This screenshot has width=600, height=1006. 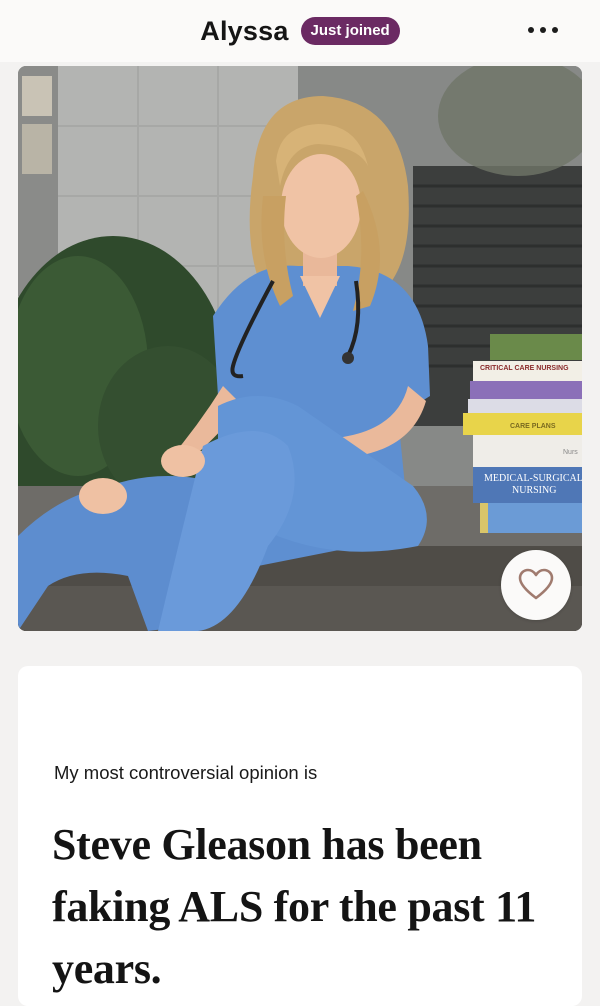 I want to click on profile-name: Alyssa, so click(x=244, y=30).